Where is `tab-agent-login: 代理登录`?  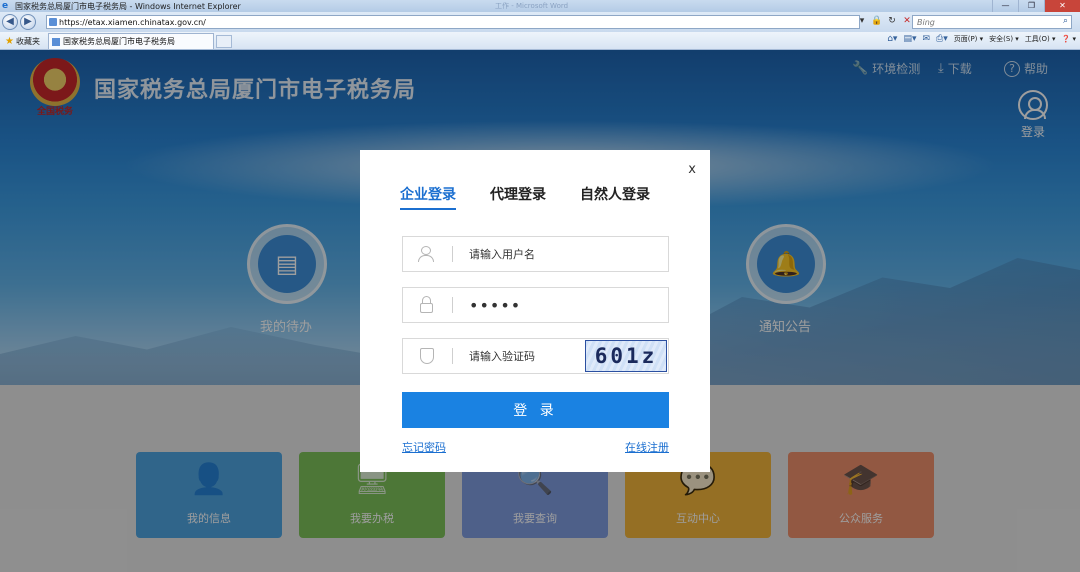 tab-agent-login: 代理登录 is located at coordinates (518, 197).